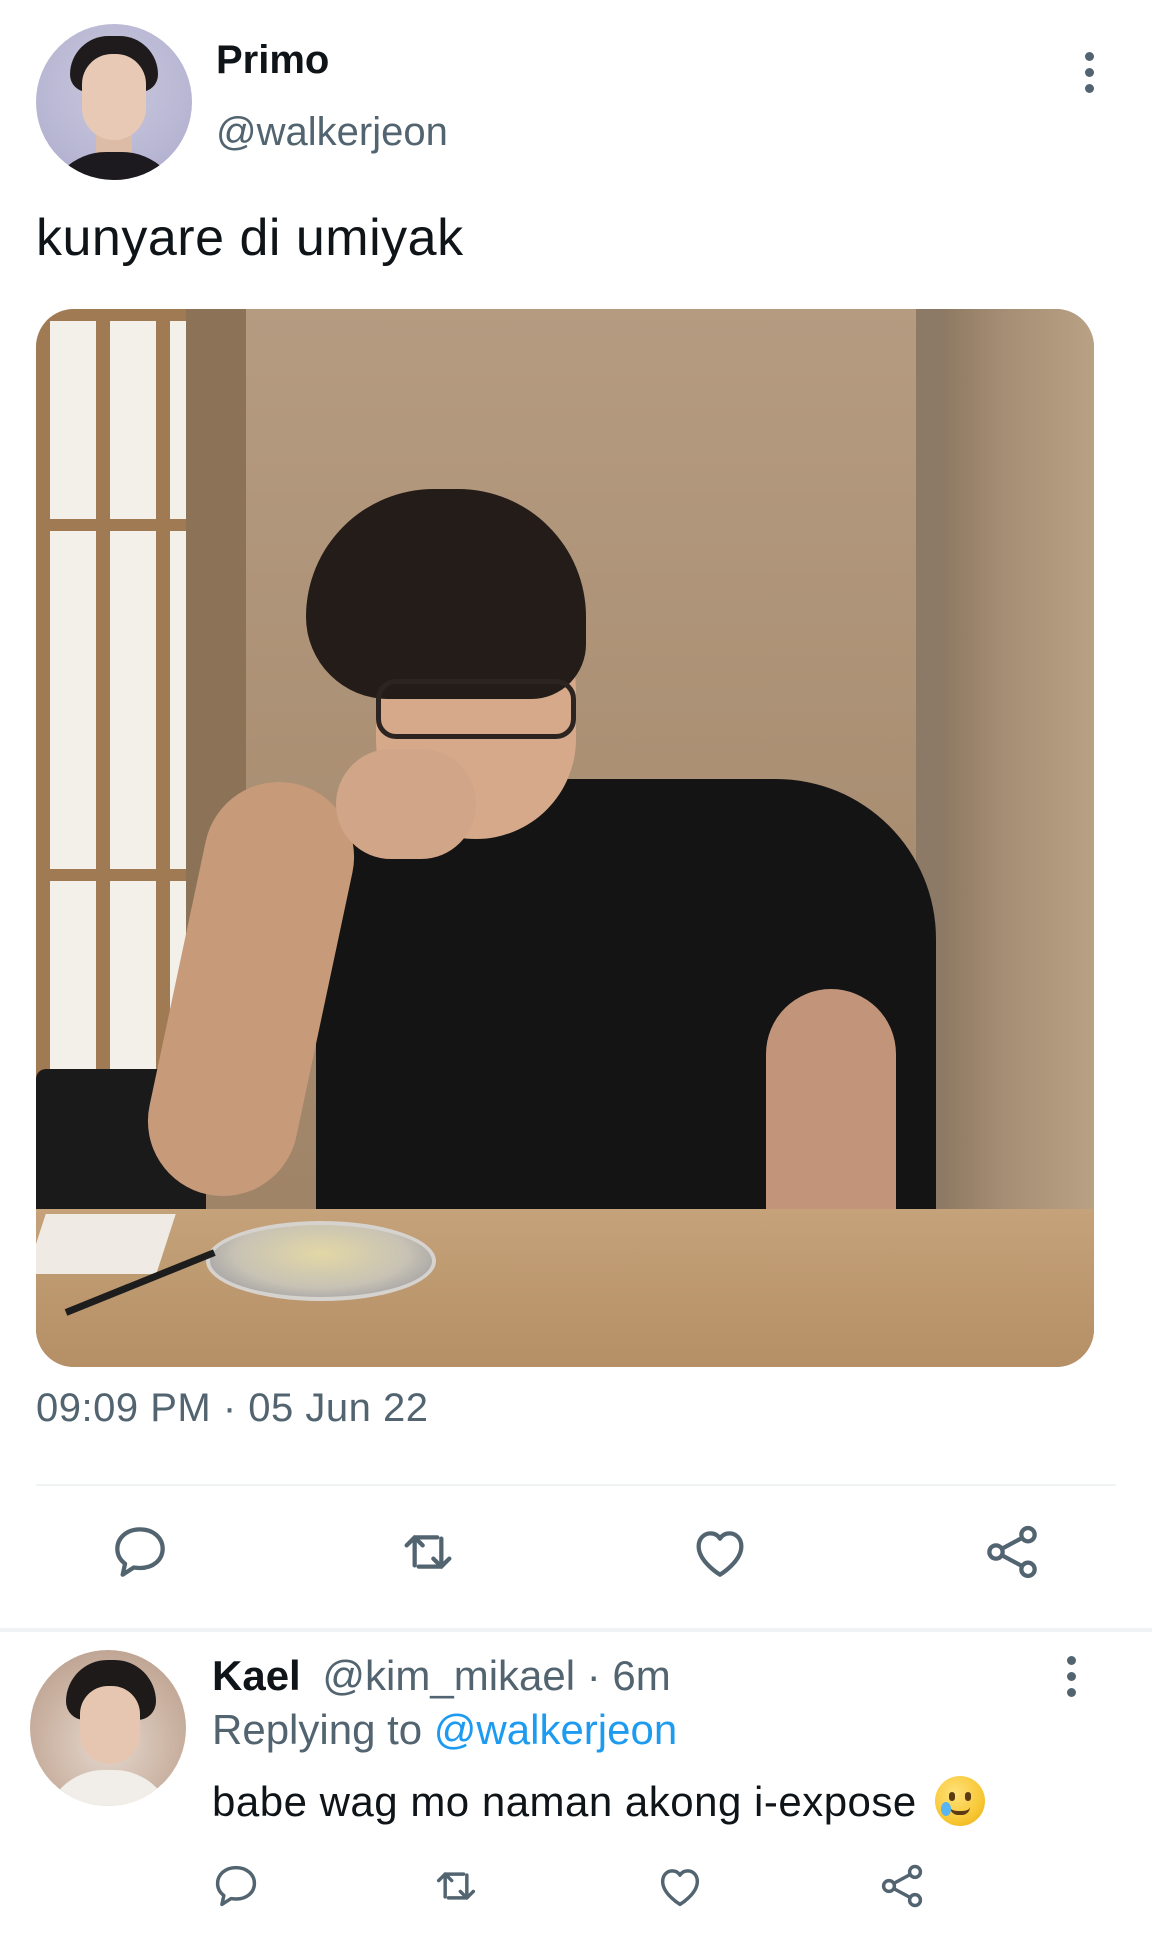  I want to click on reply-header: Kael @kim_mikael · 6m, so click(441, 1676).